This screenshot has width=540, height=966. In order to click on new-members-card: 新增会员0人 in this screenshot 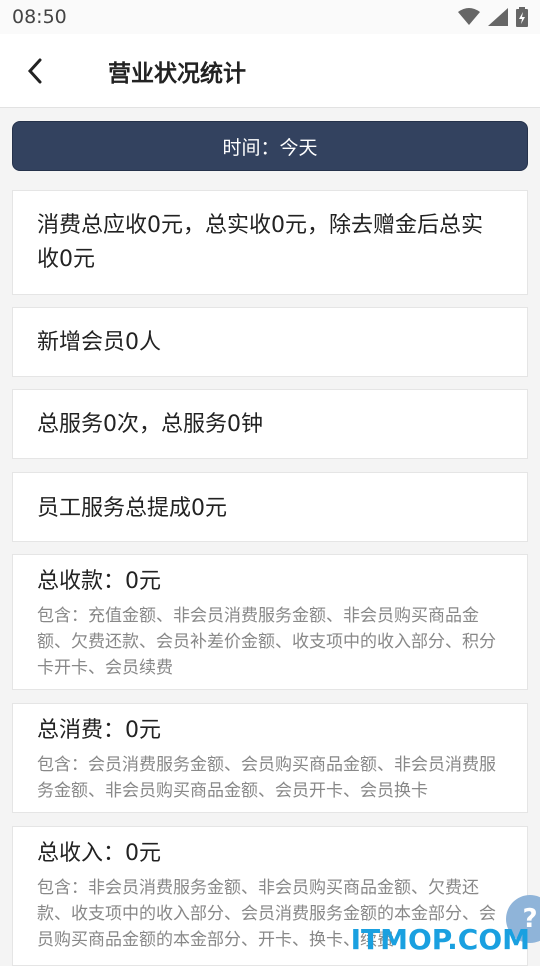, I will do `click(270, 342)`.